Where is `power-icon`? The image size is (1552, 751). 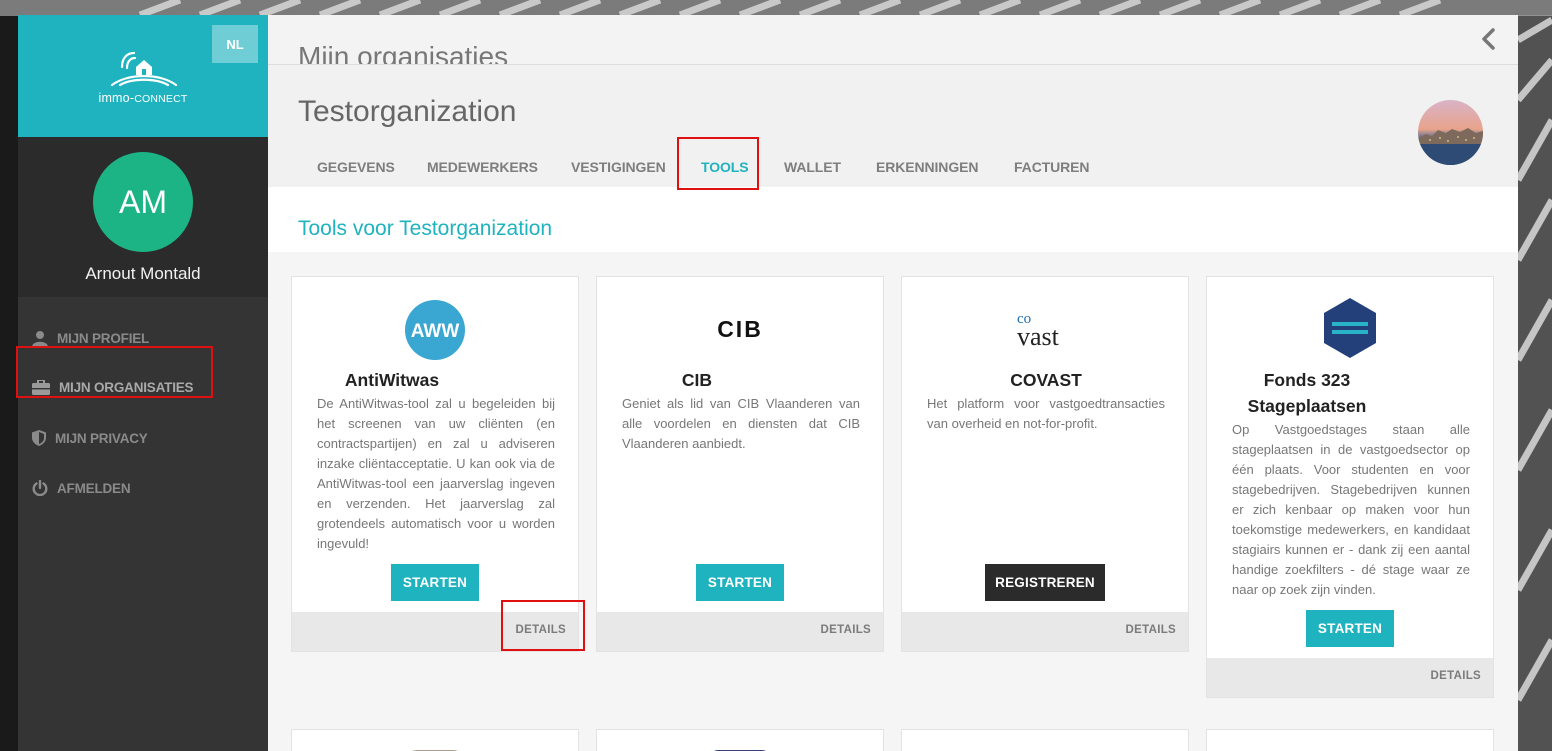
power-icon is located at coordinates (40, 488).